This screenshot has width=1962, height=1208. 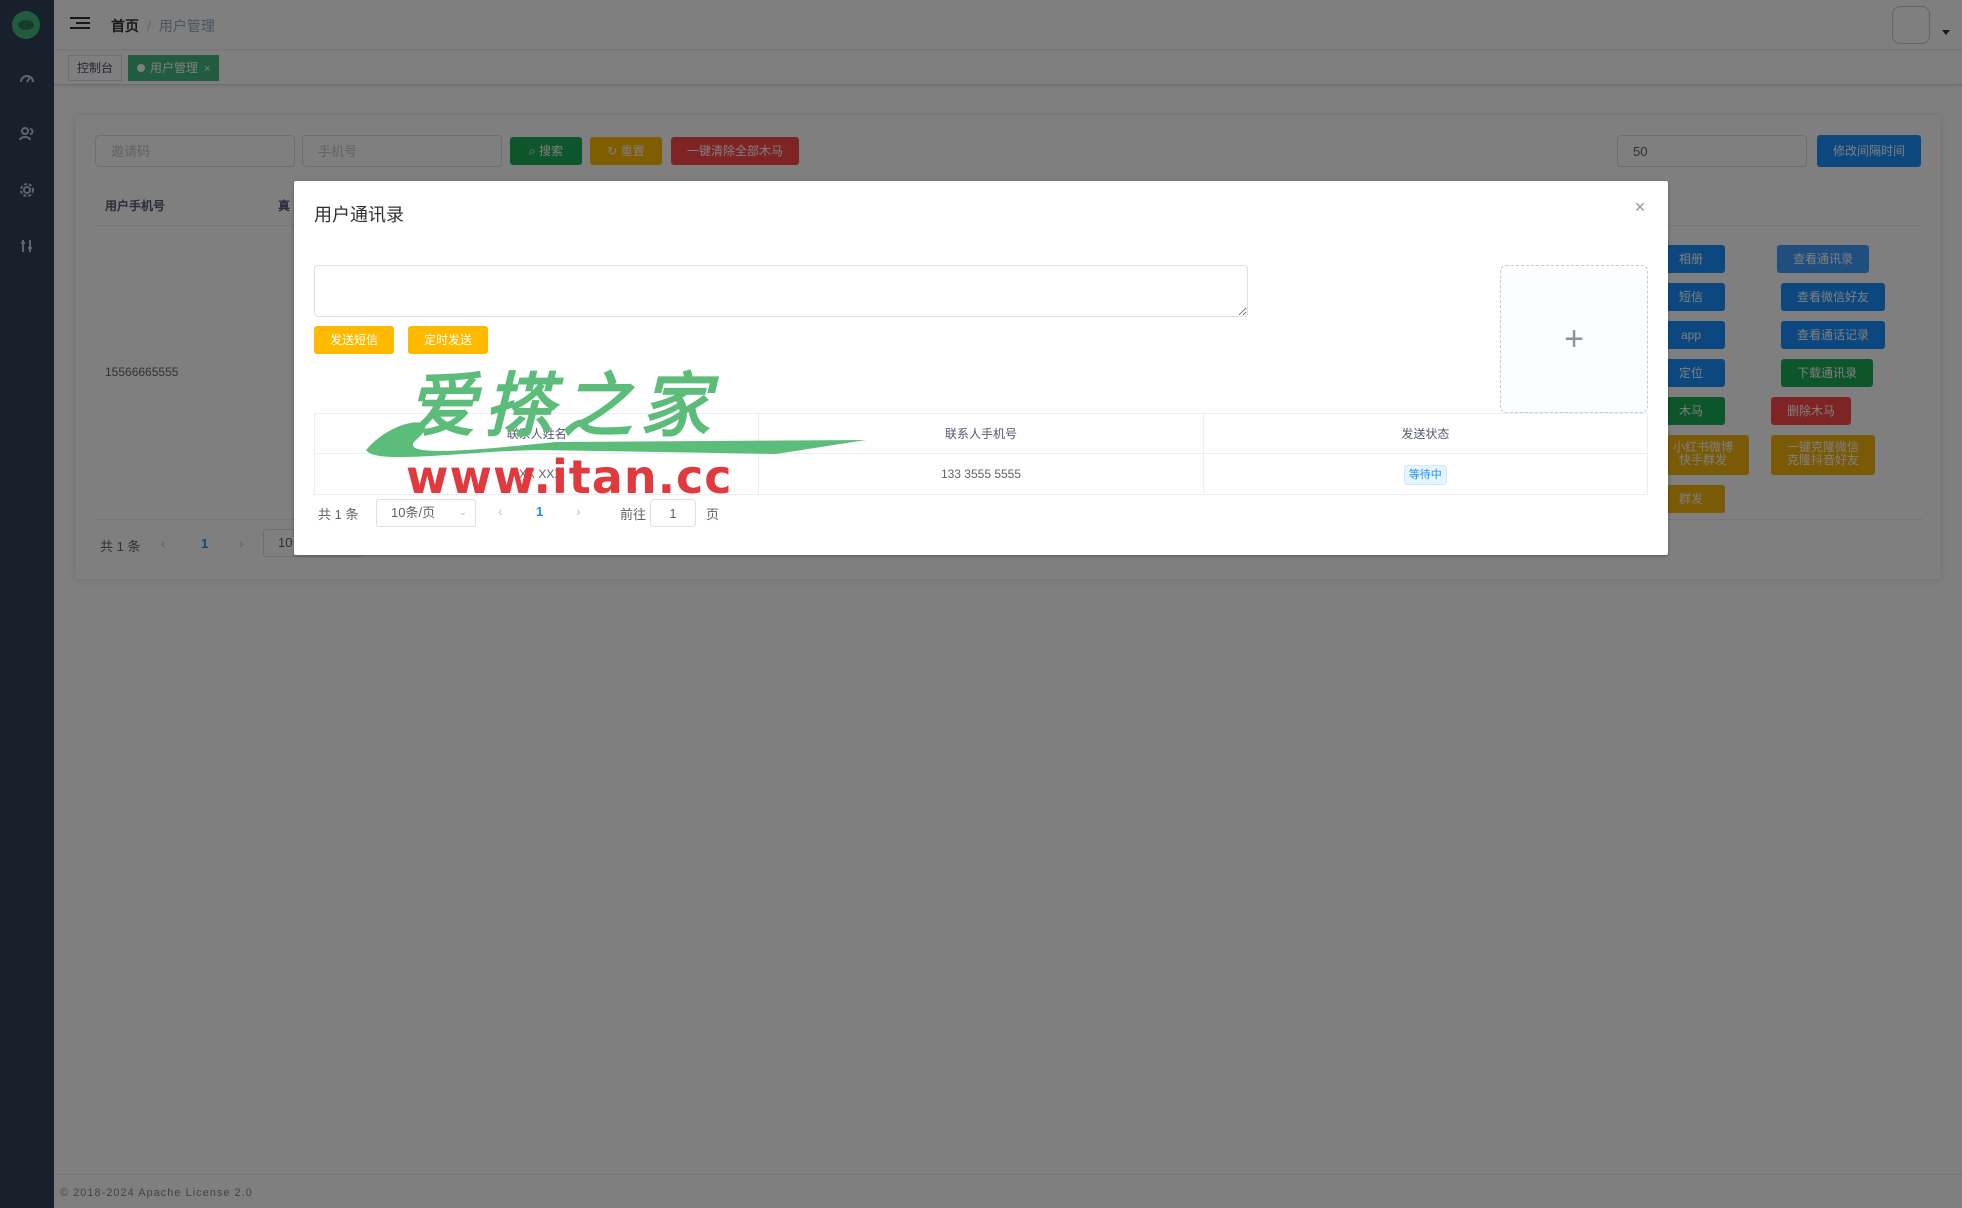 What do you see at coordinates (781, 291) in the screenshot?
I see `message-textarea` at bounding box center [781, 291].